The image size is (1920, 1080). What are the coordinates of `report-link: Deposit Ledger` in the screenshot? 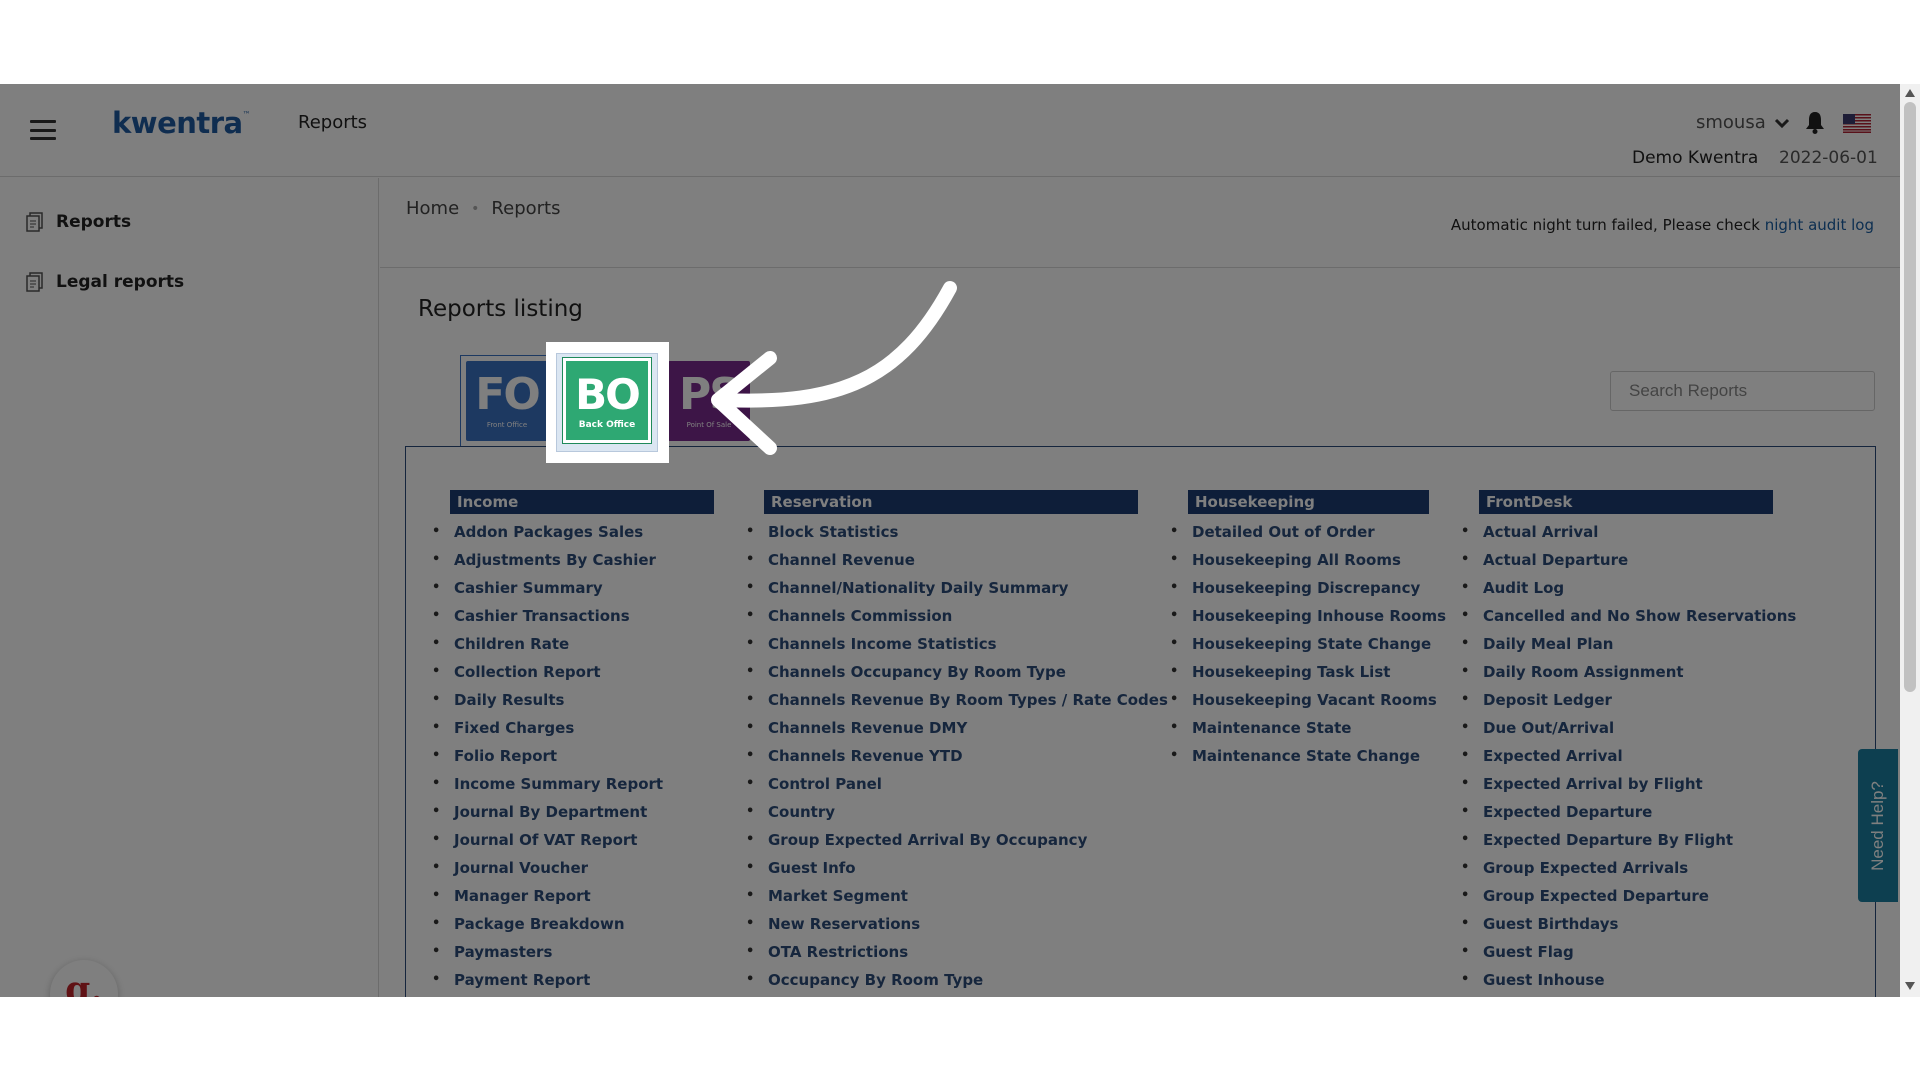 It's located at (1617, 700).